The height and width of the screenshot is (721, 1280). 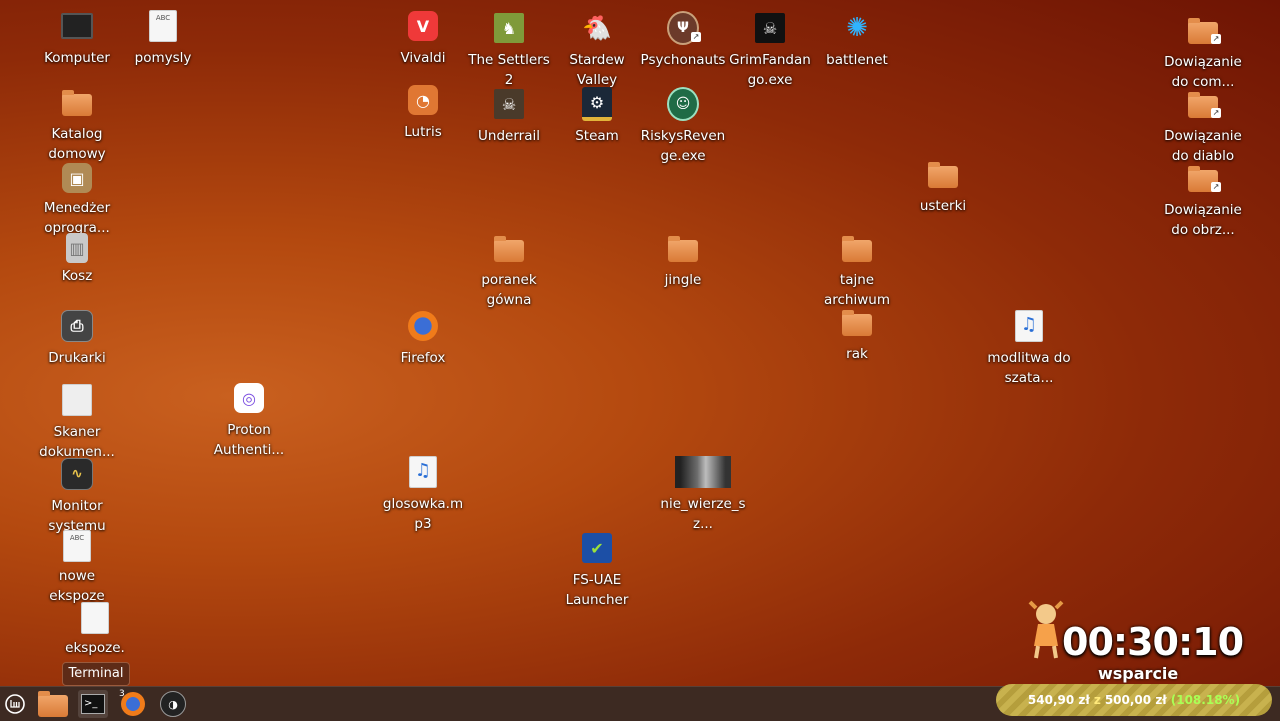 I want to click on lutris-desktop-icon: ◔ Lutris, so click(x=423, y=113).